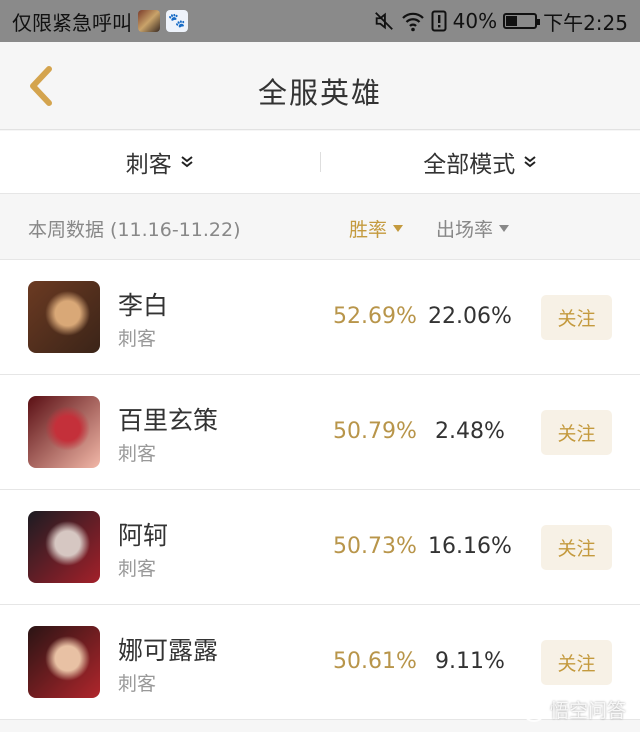 The height and width of the screenshot is (732, 640). What do you see at coordinates (470, 431) in the screenshot?
I see `hero-pick-rate: 2.48%` at bounding box center [470, 431].